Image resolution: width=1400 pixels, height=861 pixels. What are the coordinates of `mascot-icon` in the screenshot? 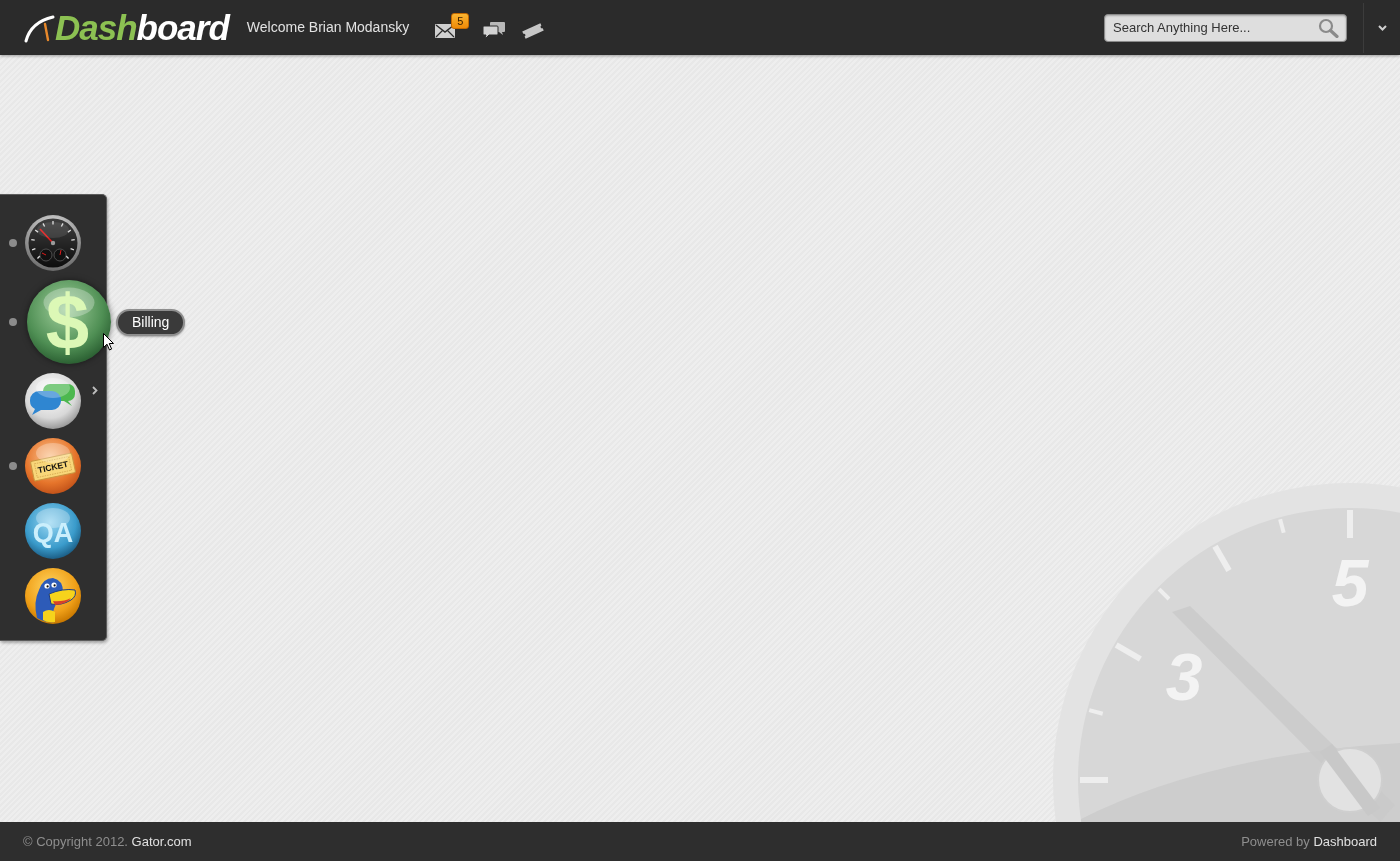 It's located at (53, 596).